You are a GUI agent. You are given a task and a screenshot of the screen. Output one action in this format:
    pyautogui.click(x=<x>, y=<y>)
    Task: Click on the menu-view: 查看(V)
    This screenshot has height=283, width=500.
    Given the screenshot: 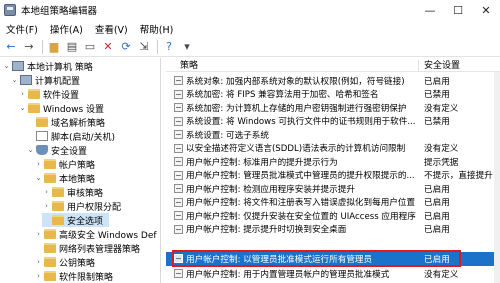 What is the action you would take?
    pyautogui.click(x=111, y=29)
    